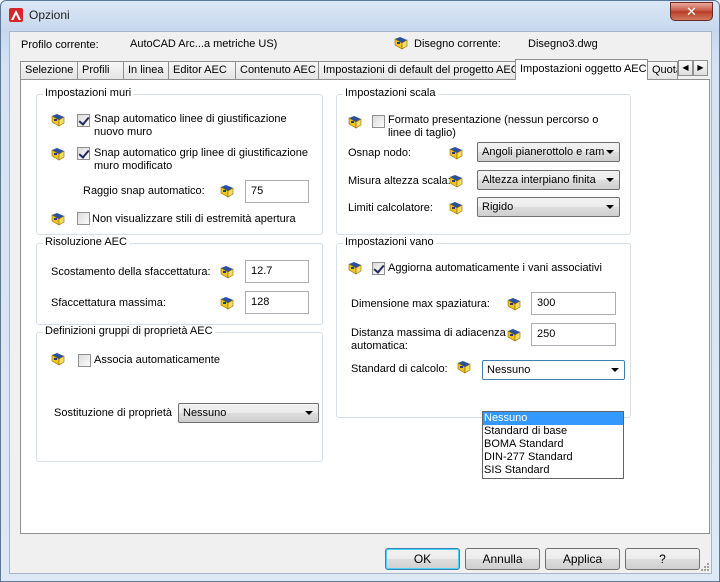 This screenshot has height=582, width=720. Describe the element at coordinates (553, 431) in the screenshot. I see `dropdown-option-standard-di-base: Standard di base` at that location.